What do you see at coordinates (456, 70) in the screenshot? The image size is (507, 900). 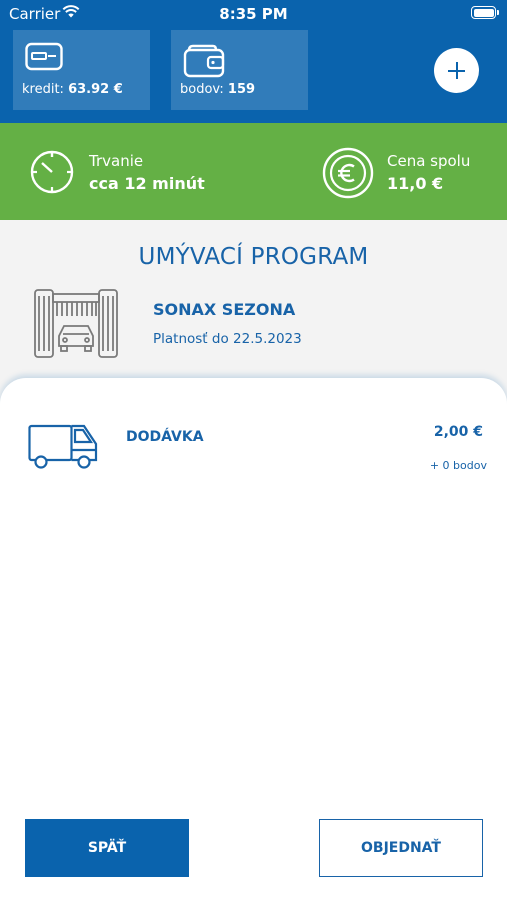 I see `add-credit-button` at bounding box center [456, 70].